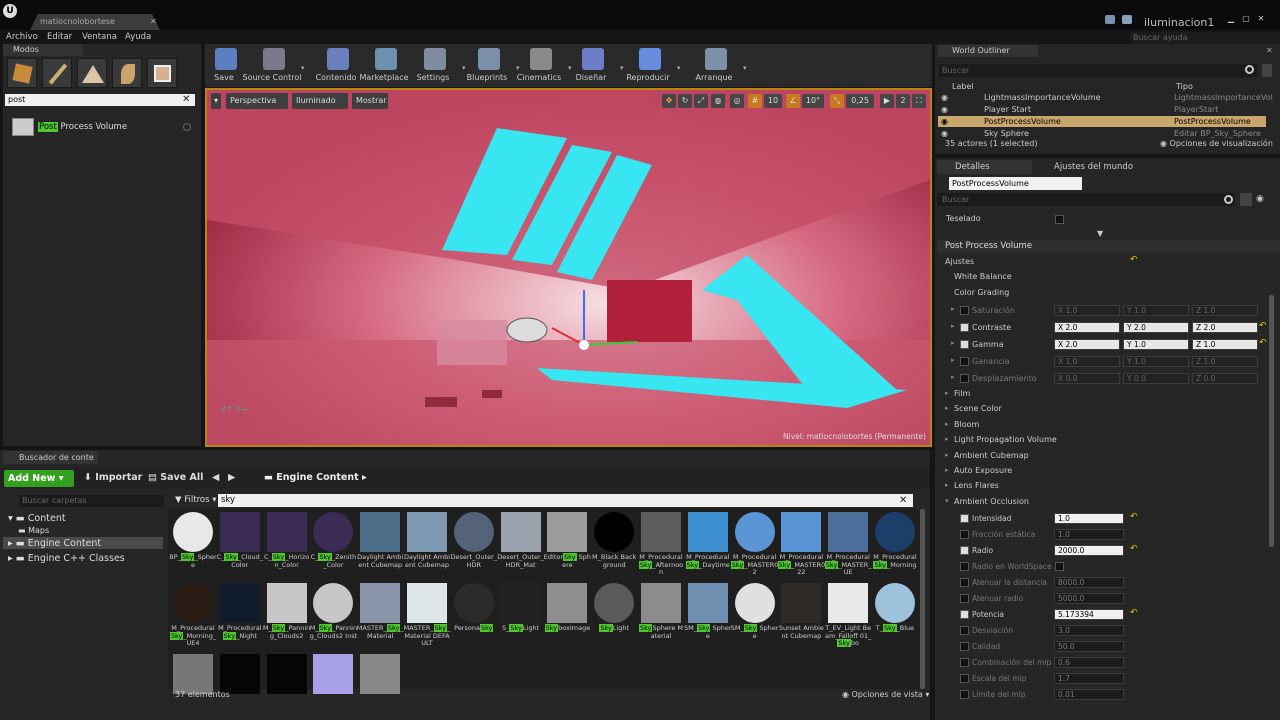 The image size is (1280, 720). I want to click on details-tab: Detalles, so click(984, 167).